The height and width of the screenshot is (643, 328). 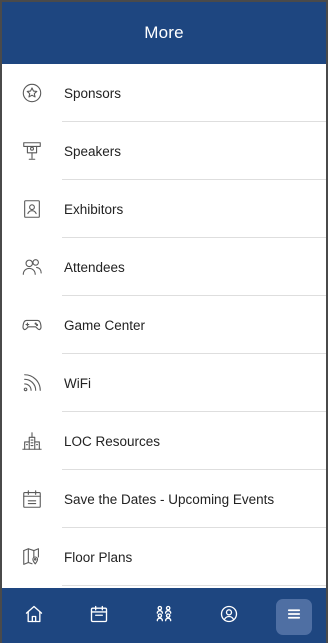 I want to click on nav-schedule-button, so click(x=99, y=615).